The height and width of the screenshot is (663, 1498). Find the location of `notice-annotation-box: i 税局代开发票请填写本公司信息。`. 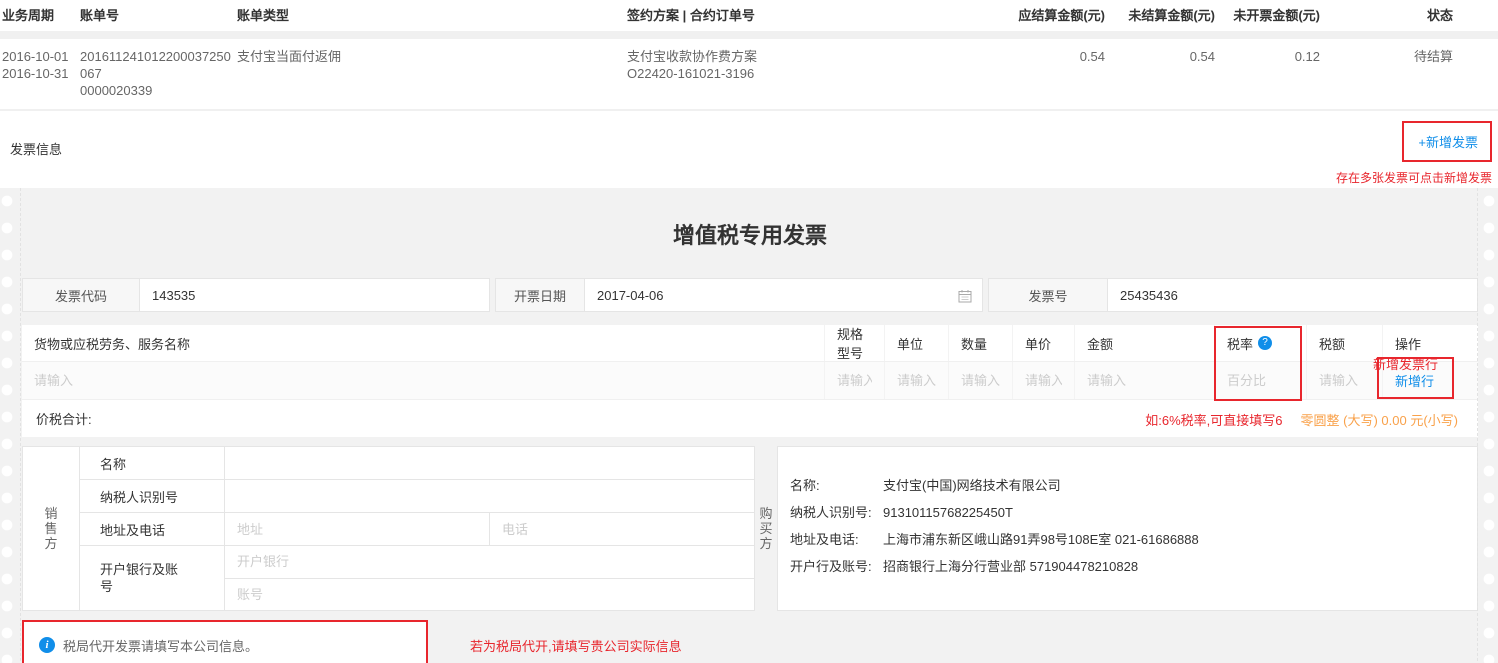

notice-annotation-box: i 税局代开发票请填写本公司信息。 is located at coordinates (225, 641).